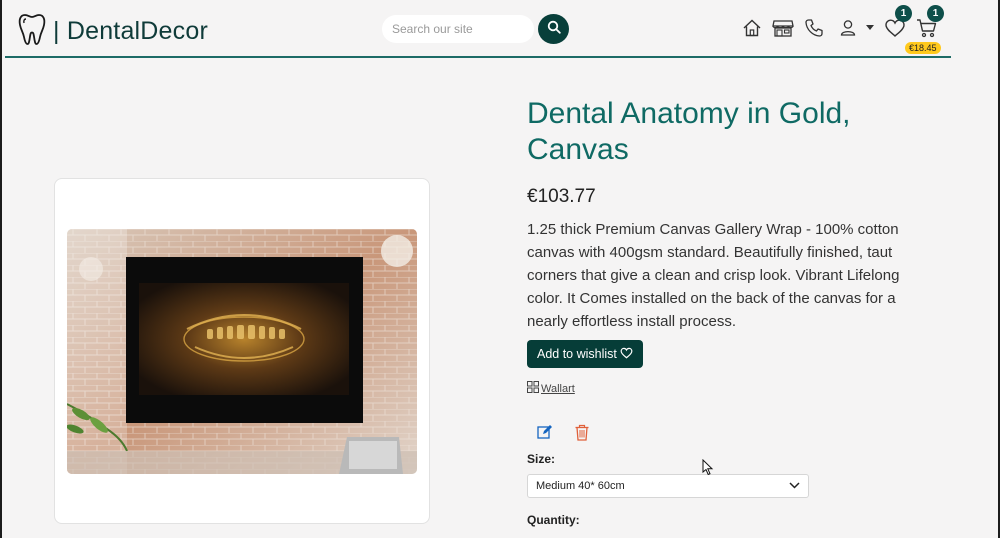 The image size is (1000, 538). Describe the element at coordinates (561, 196) in the screenshot. I see `product-price: €103.77` at that location.